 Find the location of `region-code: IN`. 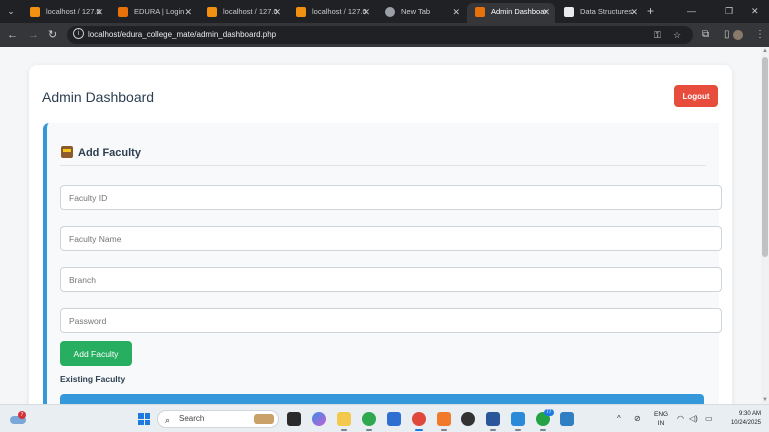

region-code: IN is located at coordinates (661, 423).